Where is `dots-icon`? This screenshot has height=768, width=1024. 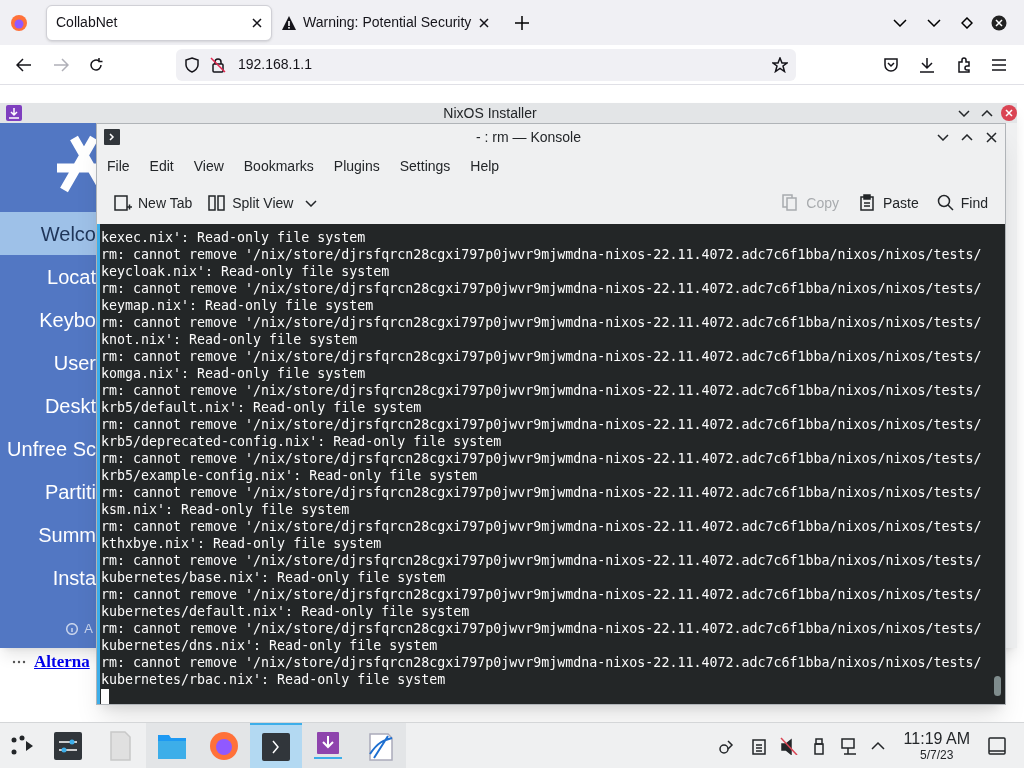
dots-icon is located at coordinates (19, 661).